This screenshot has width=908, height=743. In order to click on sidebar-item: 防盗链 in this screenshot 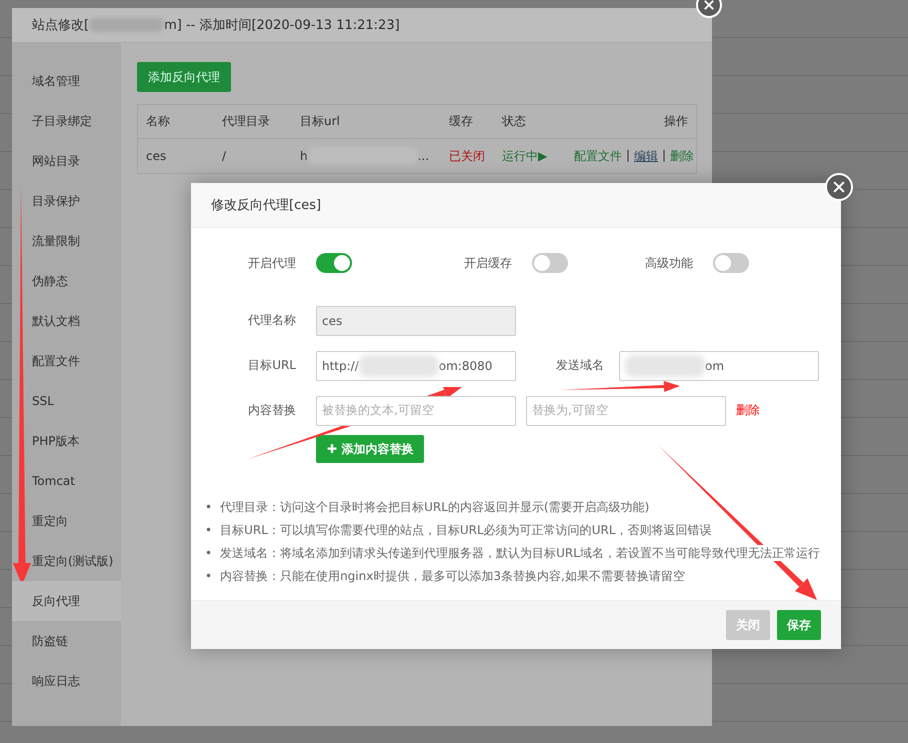, I will do `click(66, 641)`.